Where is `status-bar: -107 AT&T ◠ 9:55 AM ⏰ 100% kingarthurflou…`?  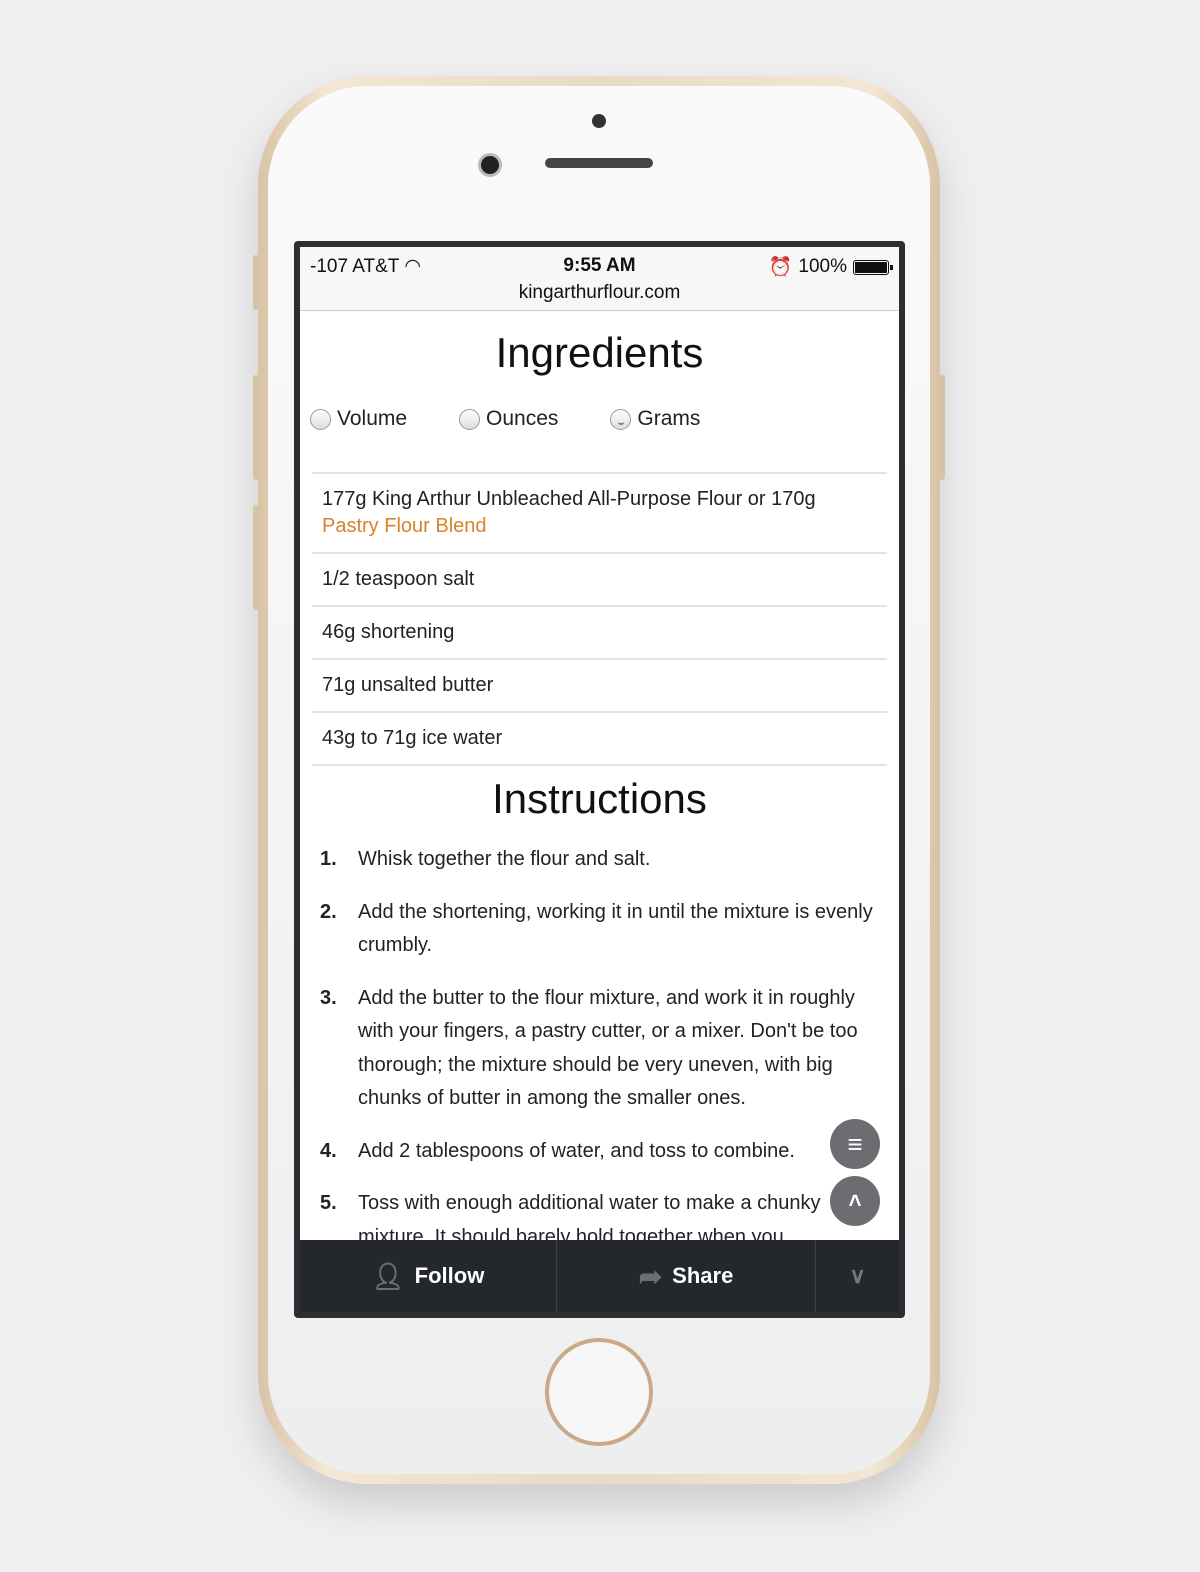
status-bar: -107 AT&T ◠ 9:55 AM ⏰ 100% kingarthurflou… is located at coordinates (599, 279).